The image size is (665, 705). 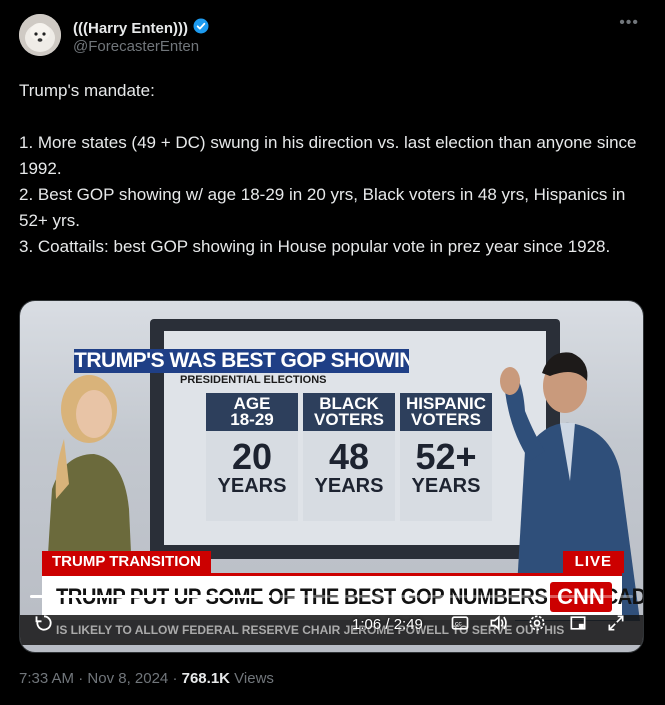 I want to click on captions-icon: cc, so click(x=460, y=625).